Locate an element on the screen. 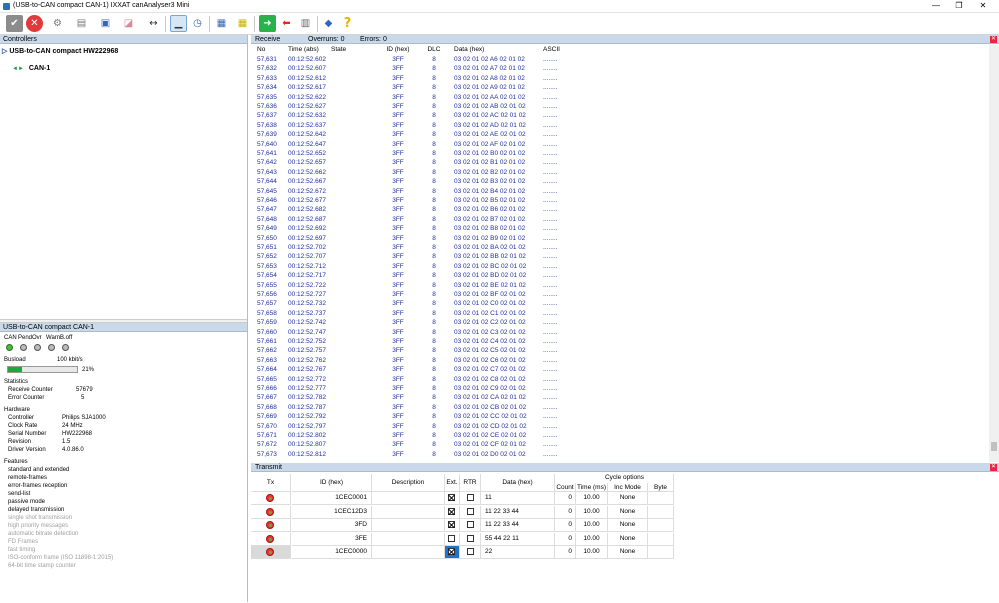 This screenshot has width=999, height=603. close-receive-icon: ✕ is located at coordinates (993, 39).